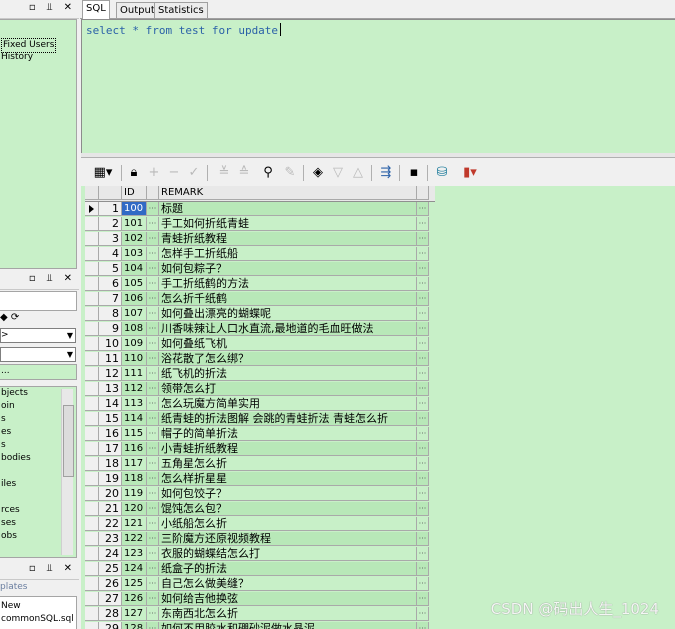 Image resolution: width=675 pixels, height=629 pixels. Describe the element at coordinates (260, 404) in the screenshot. I see `table-row: 14 113 ··· 怎么玩魔方简单实用 ···` at that location.